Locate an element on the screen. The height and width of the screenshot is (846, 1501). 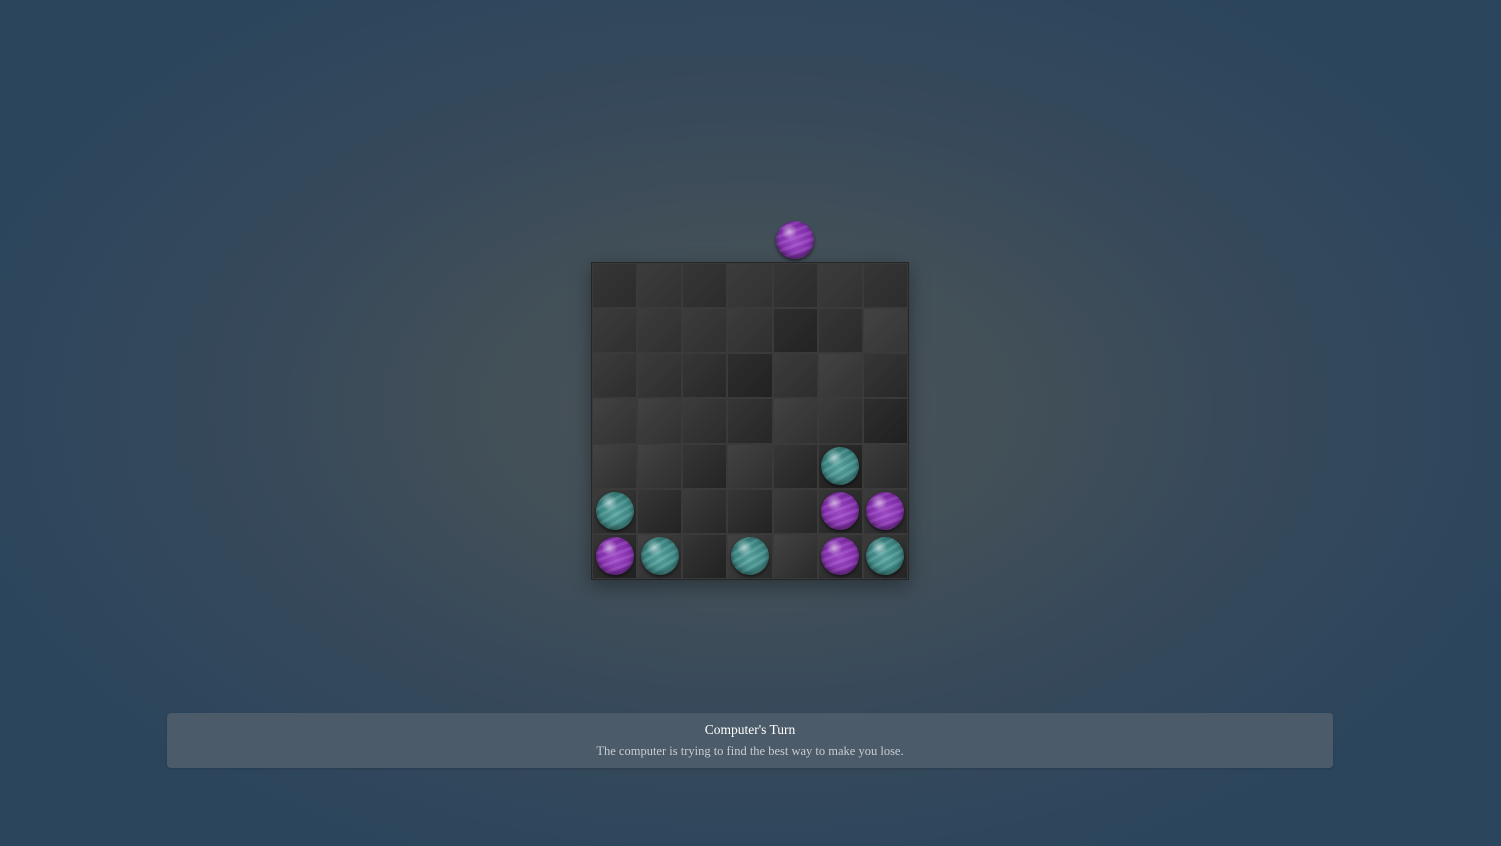
board-cell-r5-c4 is located at coordinates (795, 511).